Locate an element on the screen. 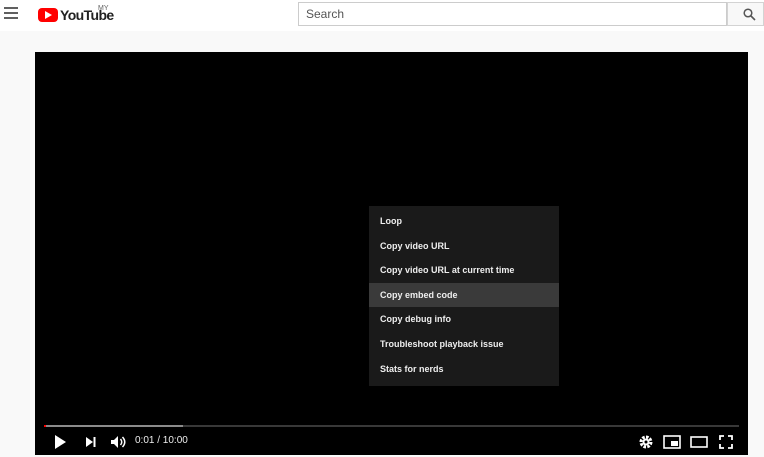 This screenshot has width=764, height=457. theater-mode-button is located at coordinates (699, 444).